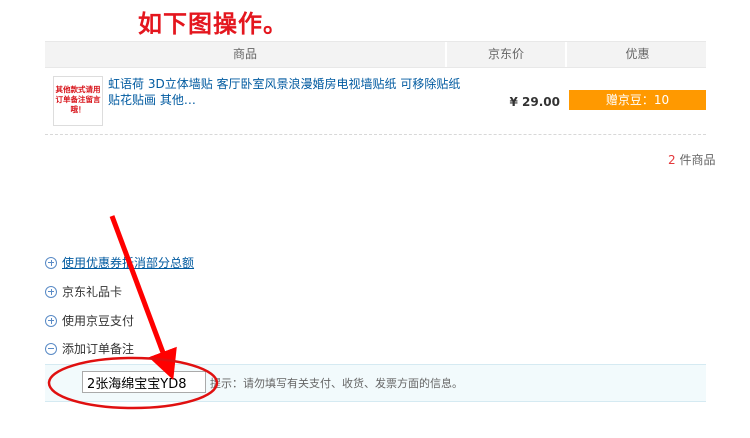  Describe the element at coordinates (244, 54) in the screenshot. I see `column-header-product: 商品` at that location.